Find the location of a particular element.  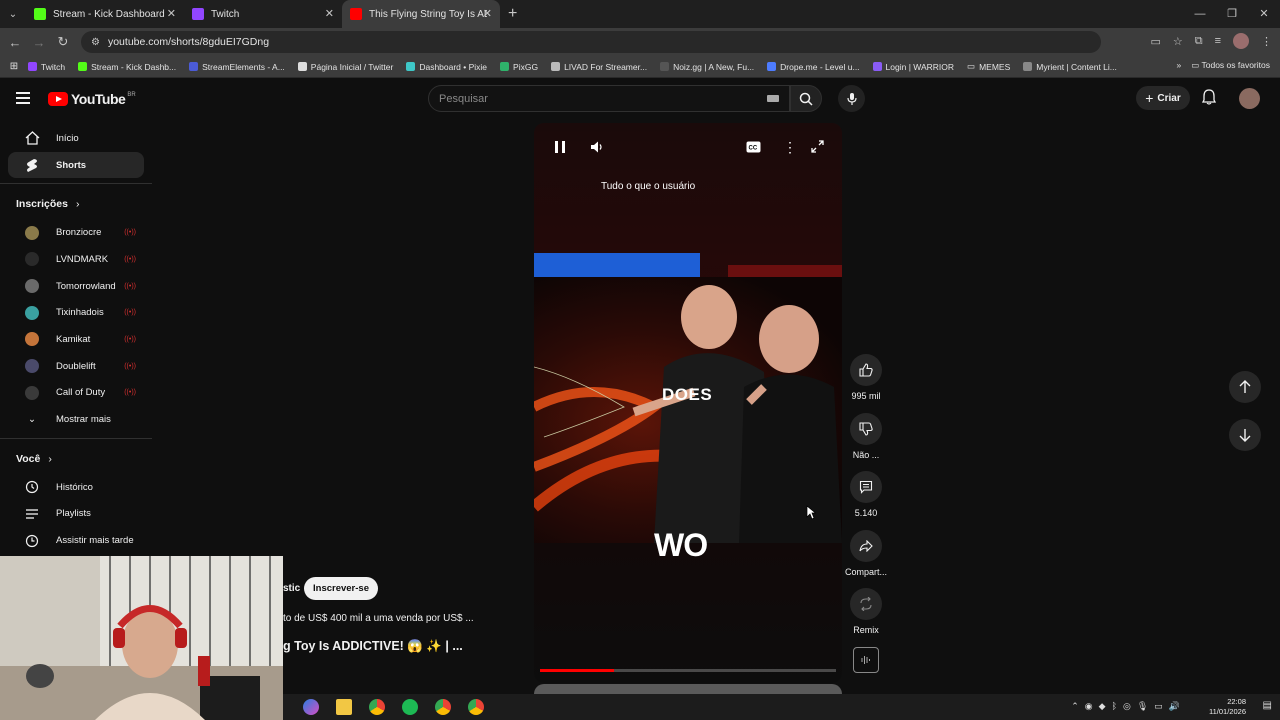

profile-avatar is located at coordinates (1241, 41).